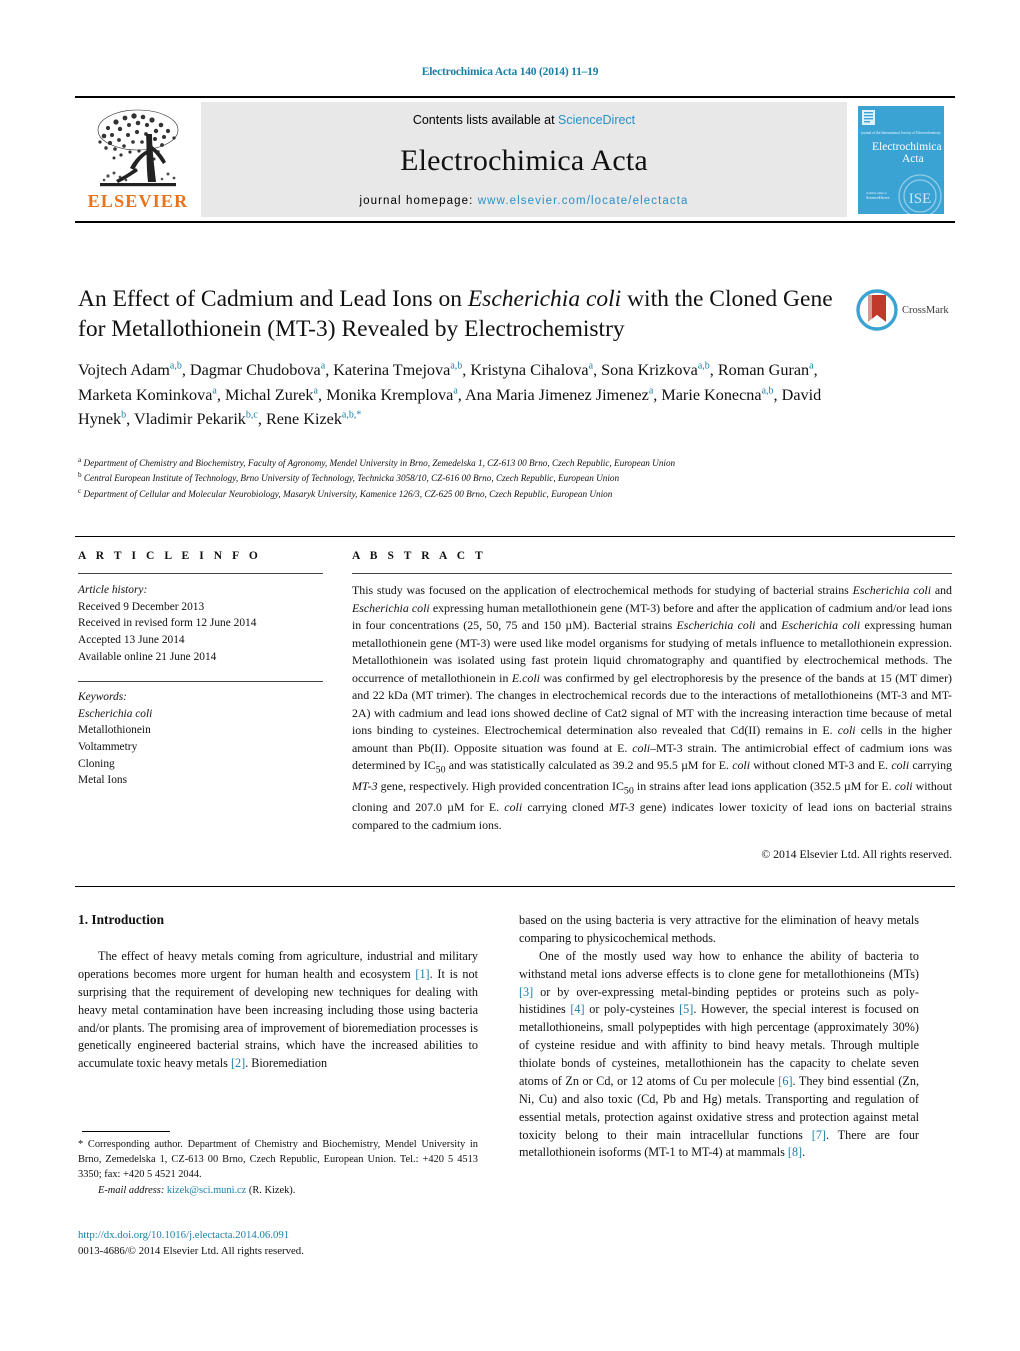 This screenshot has width=1020, height=1351. I want to click on keywords-rule, so click(200, 682).